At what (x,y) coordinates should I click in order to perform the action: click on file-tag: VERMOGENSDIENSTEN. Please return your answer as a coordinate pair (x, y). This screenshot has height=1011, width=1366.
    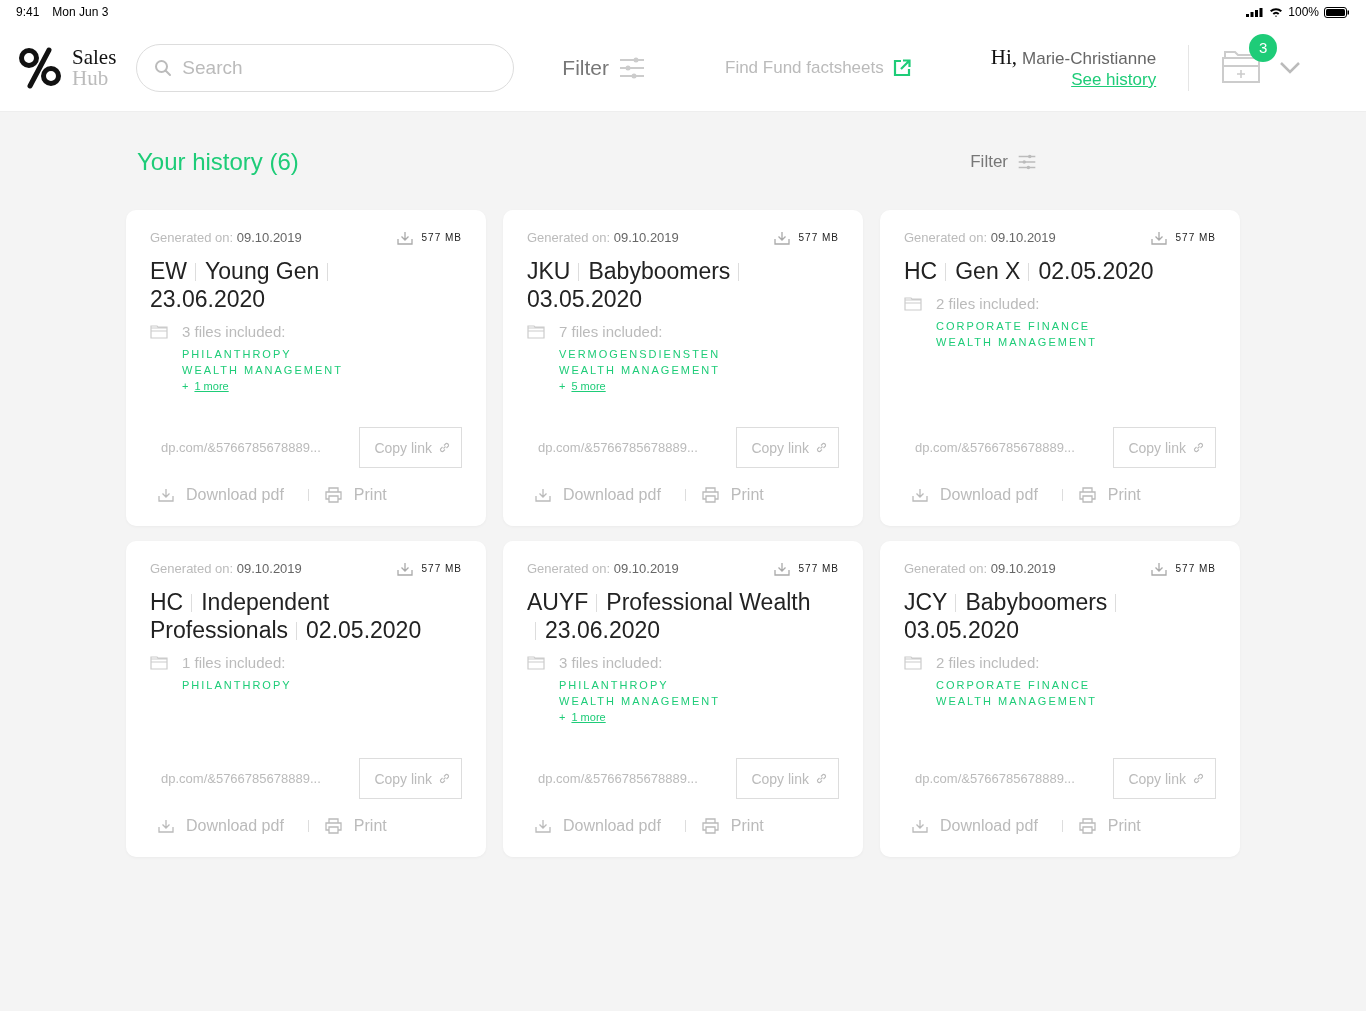
    Looking at the image, I should click on (699, 354).